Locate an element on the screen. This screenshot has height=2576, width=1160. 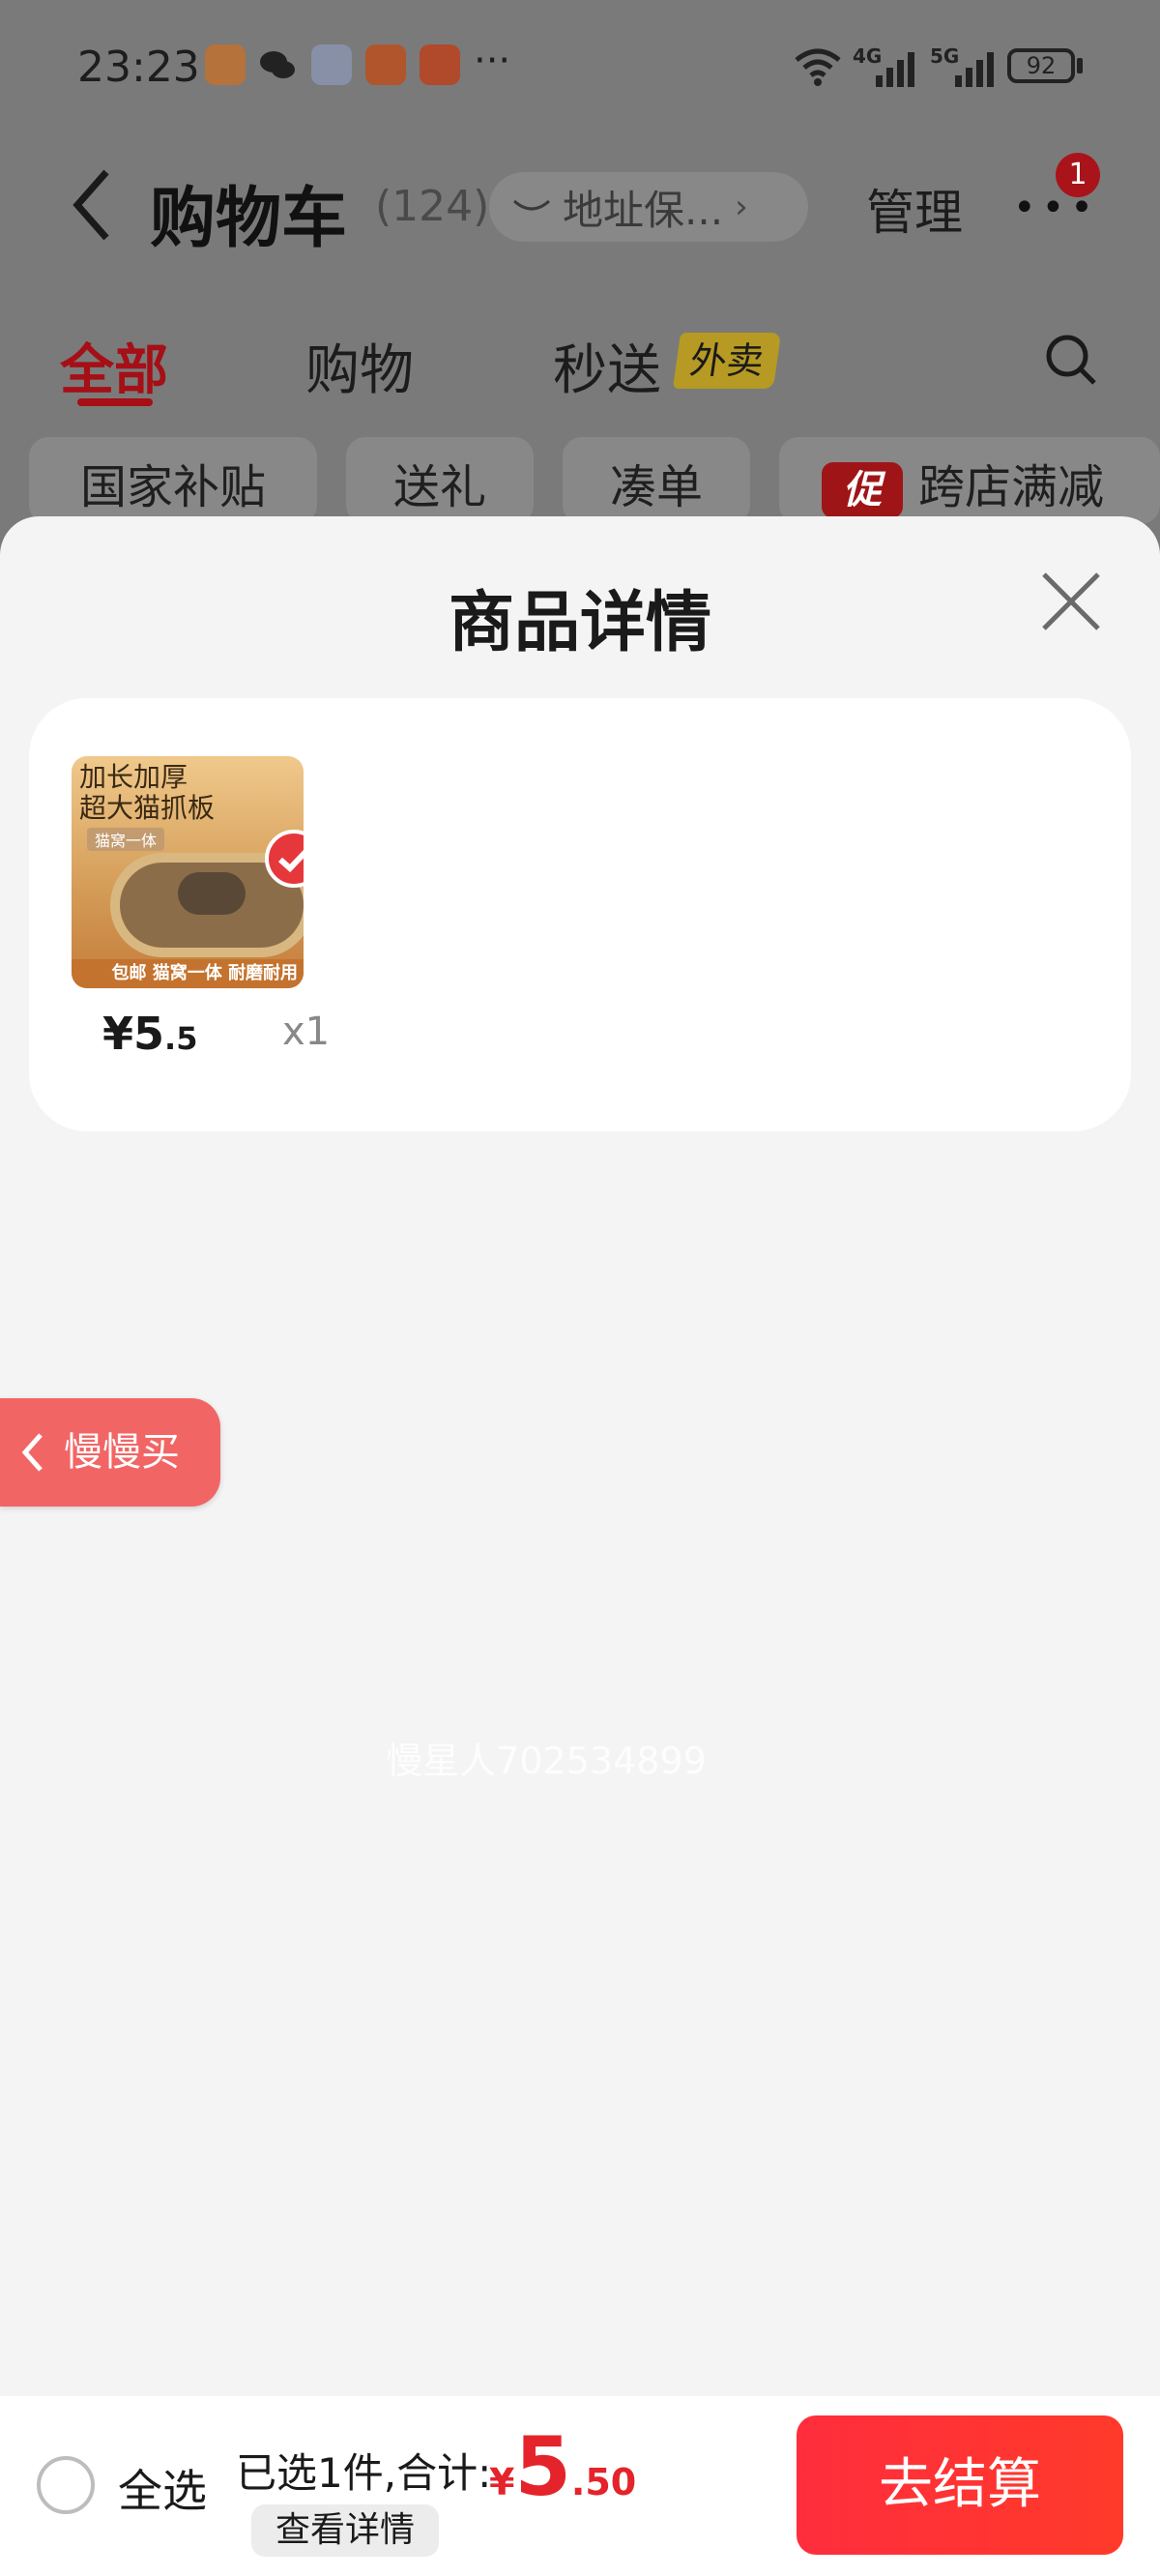
baidu-icon is located at coordinates (332, 64).